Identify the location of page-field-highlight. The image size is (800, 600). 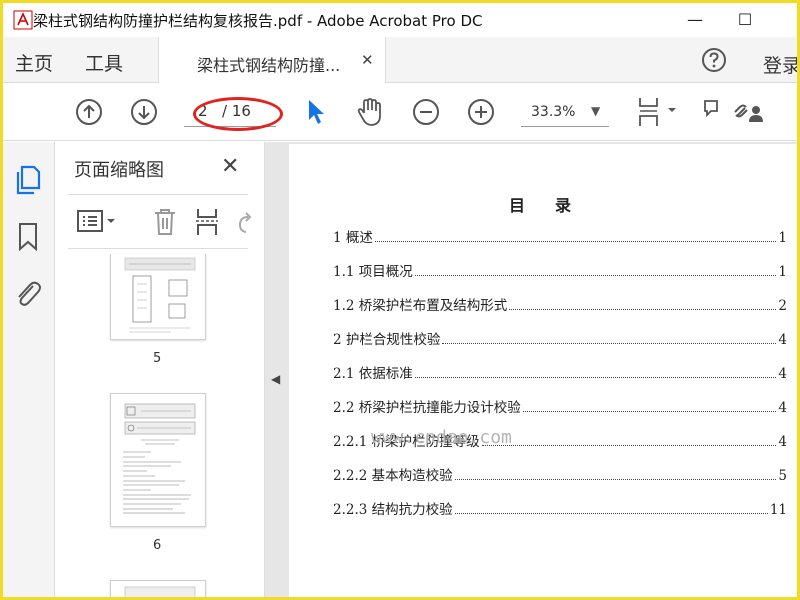
(238, 114).